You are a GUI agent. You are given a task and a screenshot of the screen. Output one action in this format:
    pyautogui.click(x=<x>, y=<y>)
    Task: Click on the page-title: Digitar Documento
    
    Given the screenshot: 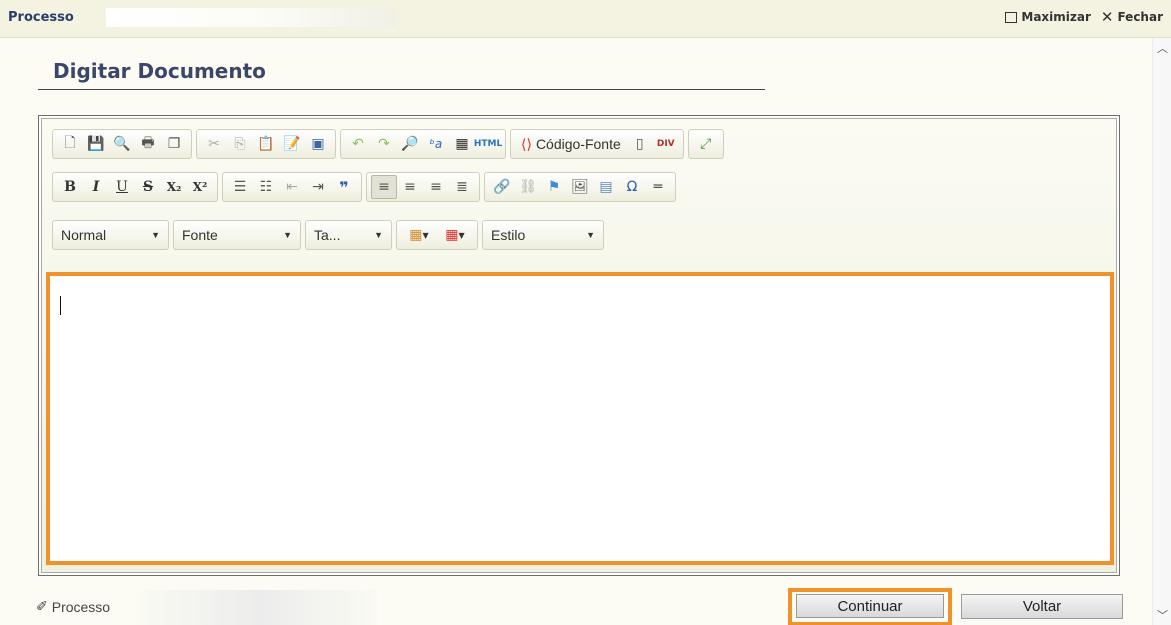 What is the action you would take?
    pyautogui.click(x=159, y=71)
    